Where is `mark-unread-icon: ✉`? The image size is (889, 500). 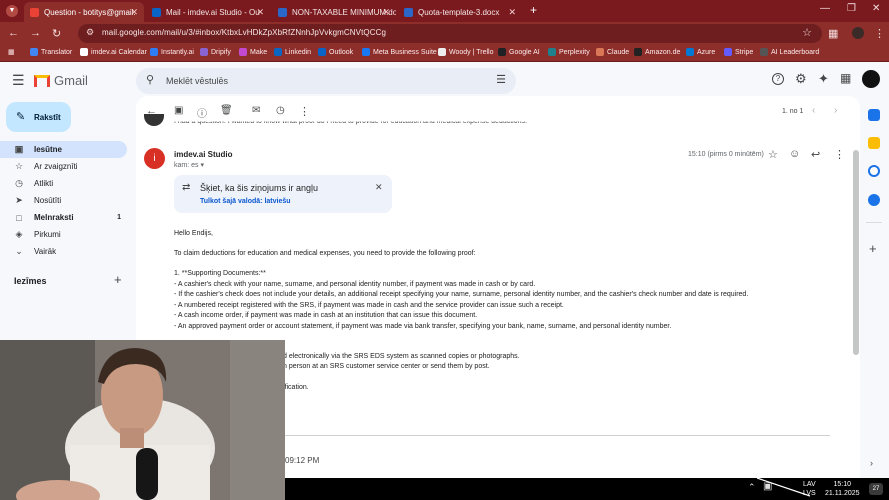
mark-unread-icon: ✉ is located at coordinates (256, 110).